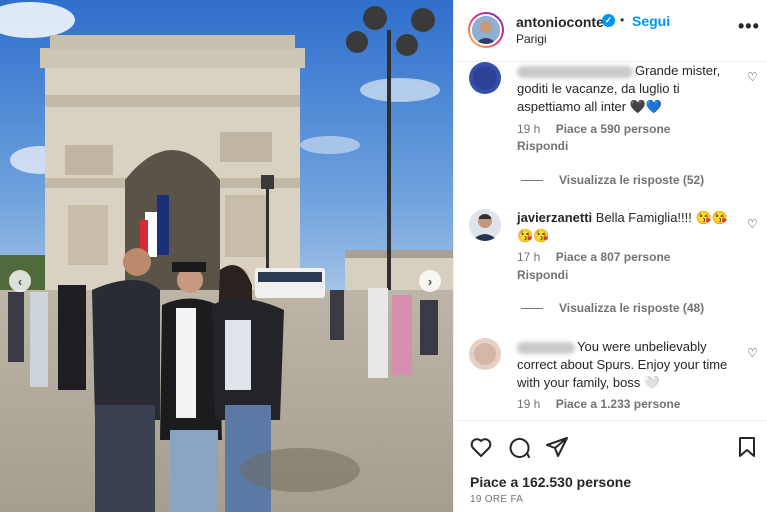 This screenshot has width=767, height=512. I want to click on comment-text: javierzanetti Bella Famiglia!!!! 😘😘😘😘, so click(622, 226).